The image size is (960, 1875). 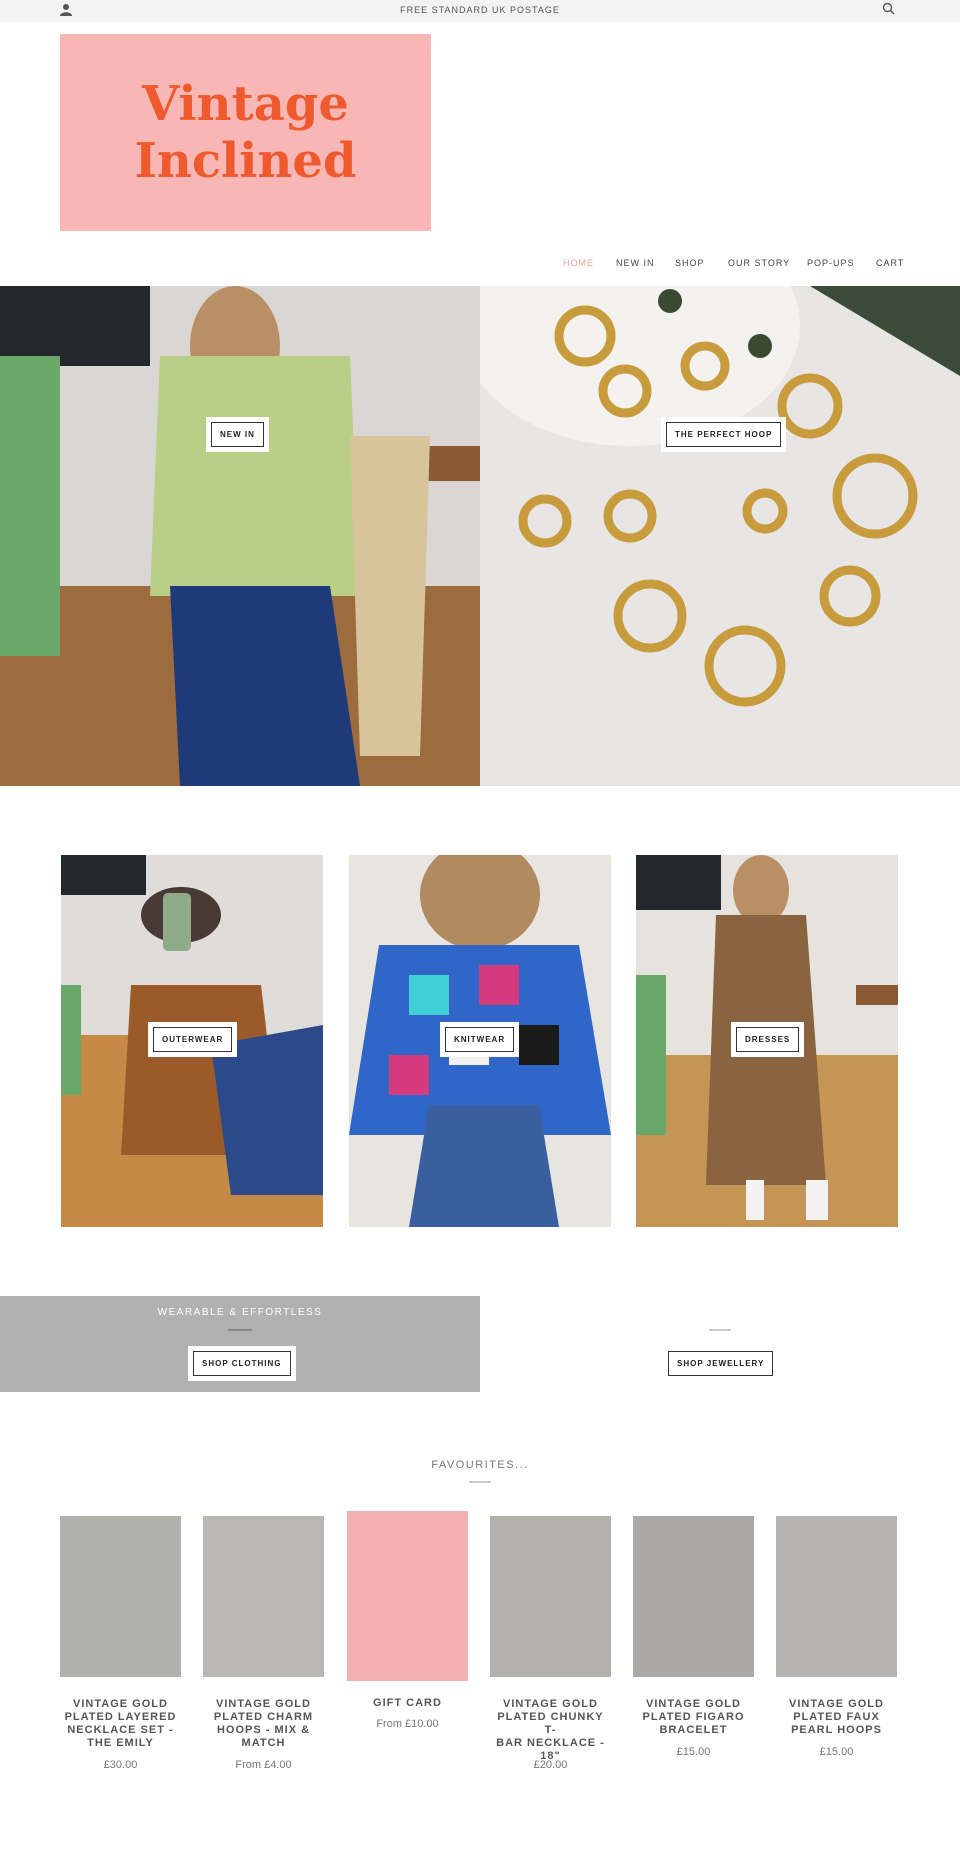 I want to click on nav-cart: CART, so click(x=890, y=263).